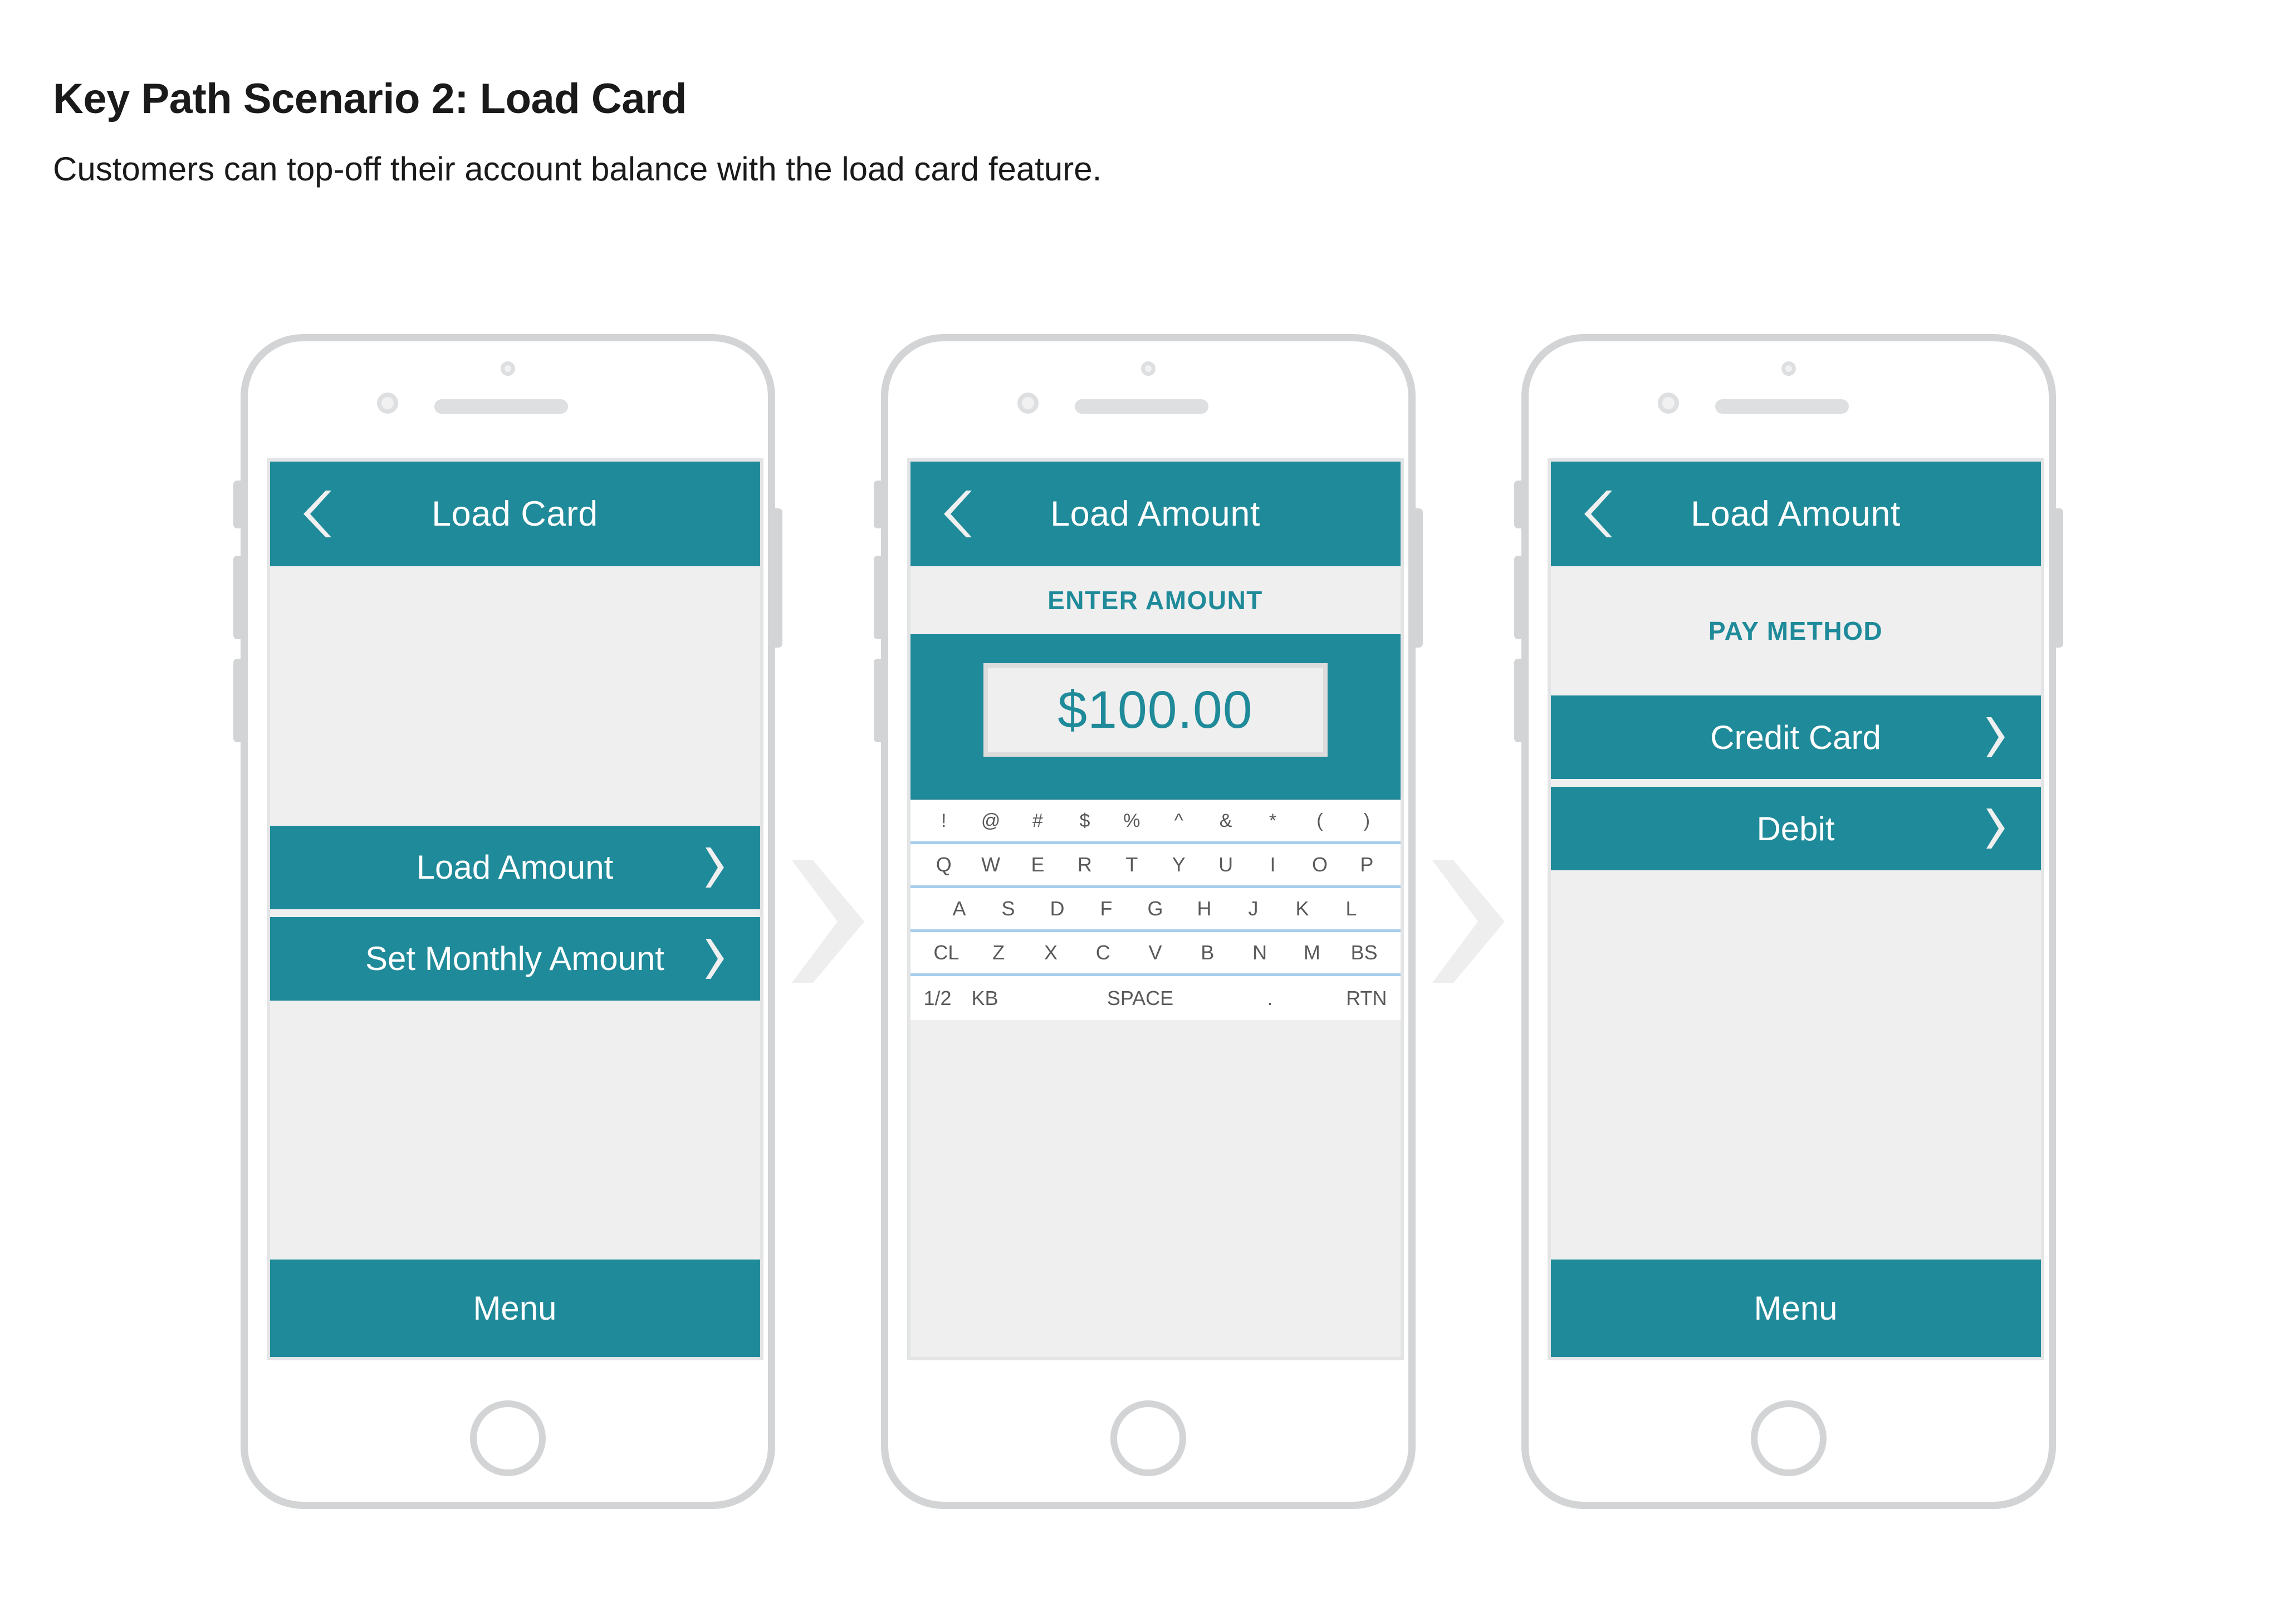 This screenshot has width=2296, height=1617. Describe the element at coordinates (1051, 952) in the screenshot. I see `key-x: X` at that location.